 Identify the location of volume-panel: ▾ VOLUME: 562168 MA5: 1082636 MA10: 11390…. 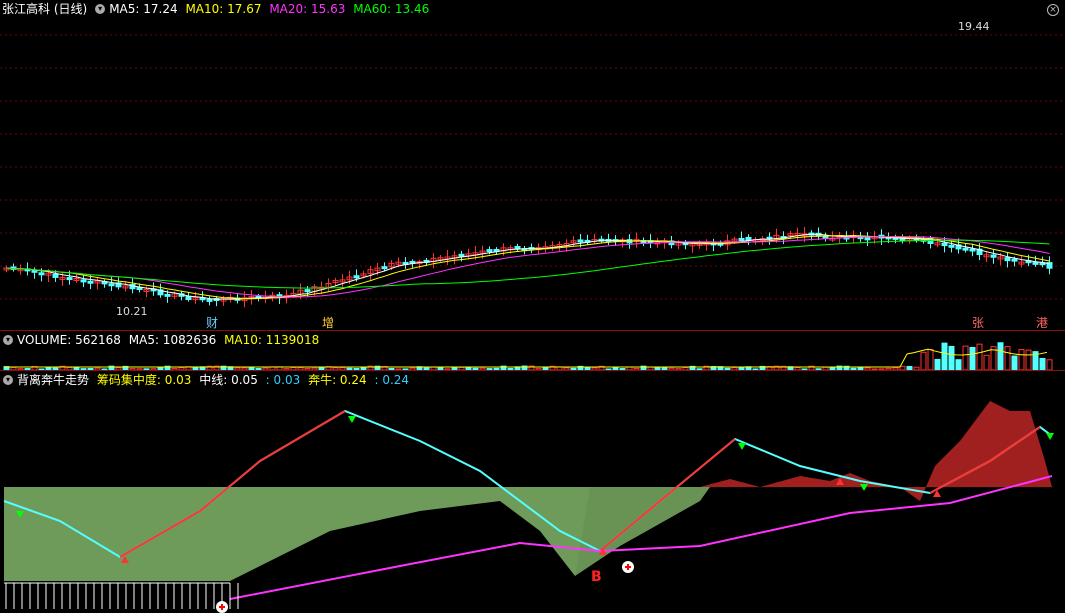
(532, 350).